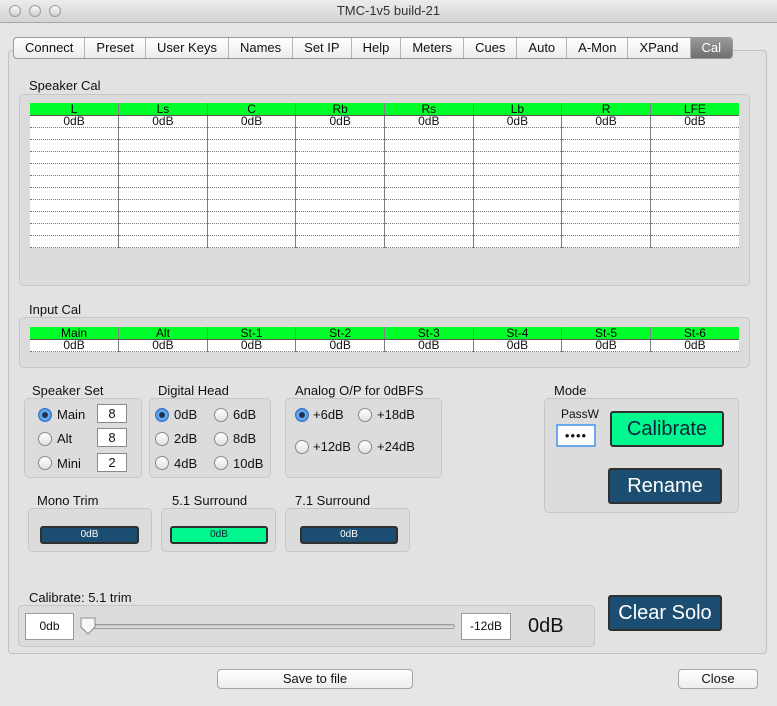 The image size is (777, 706). Describe the element at coordinates (659, 48) in the screenshot. I see `tab-xpand: XPand` at that location.